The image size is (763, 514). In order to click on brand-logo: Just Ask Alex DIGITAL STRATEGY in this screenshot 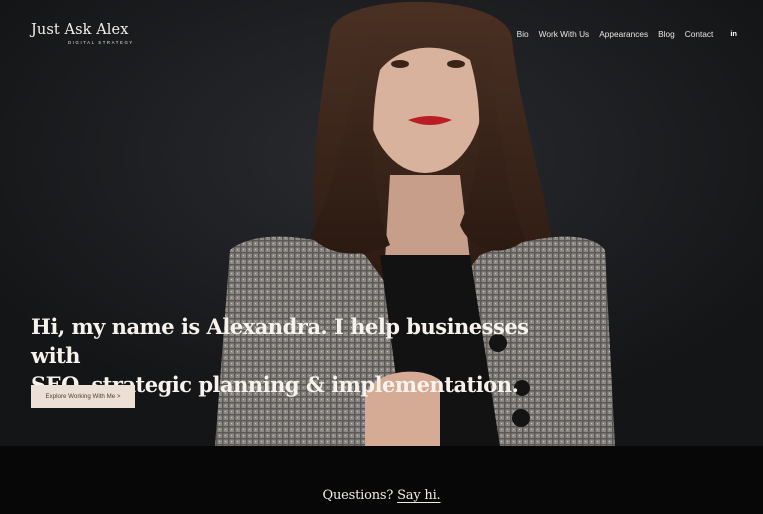, I will do `click(81, 33)`.